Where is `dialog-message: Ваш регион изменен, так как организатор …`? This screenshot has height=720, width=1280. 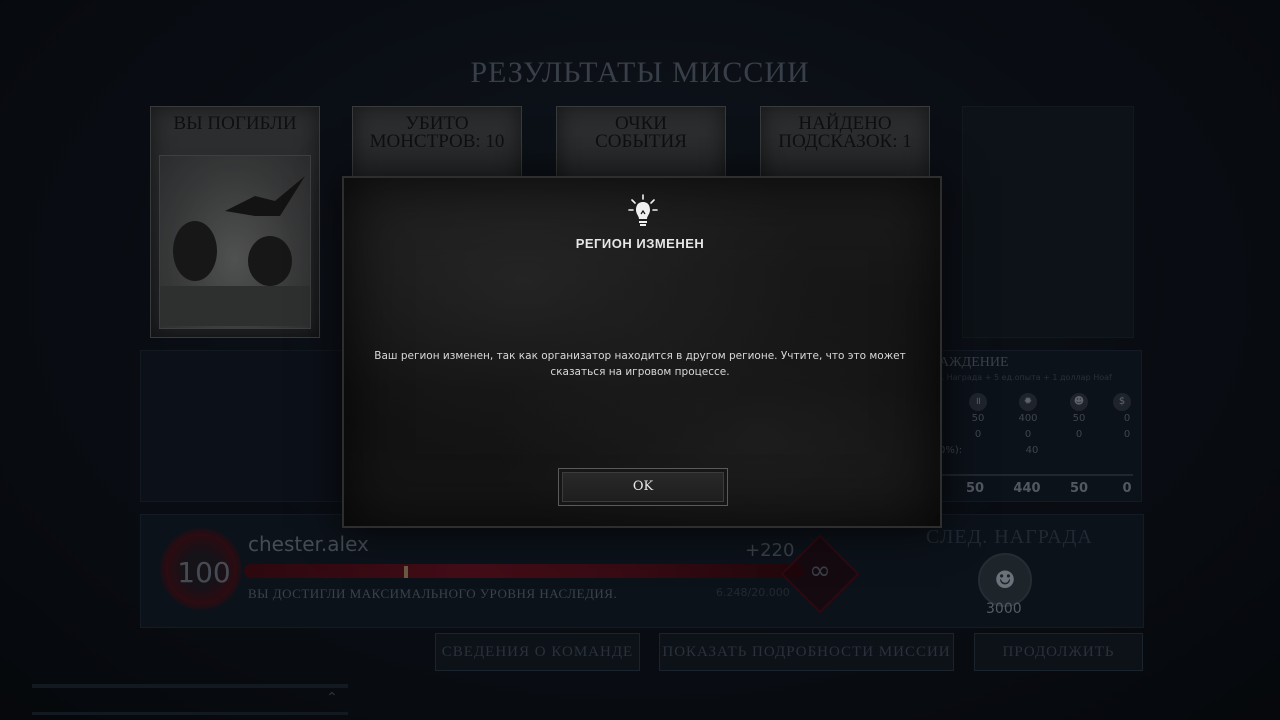 dialog-message: Ваш регион изменен, так как организатор … is located at coordinates (640, 364).